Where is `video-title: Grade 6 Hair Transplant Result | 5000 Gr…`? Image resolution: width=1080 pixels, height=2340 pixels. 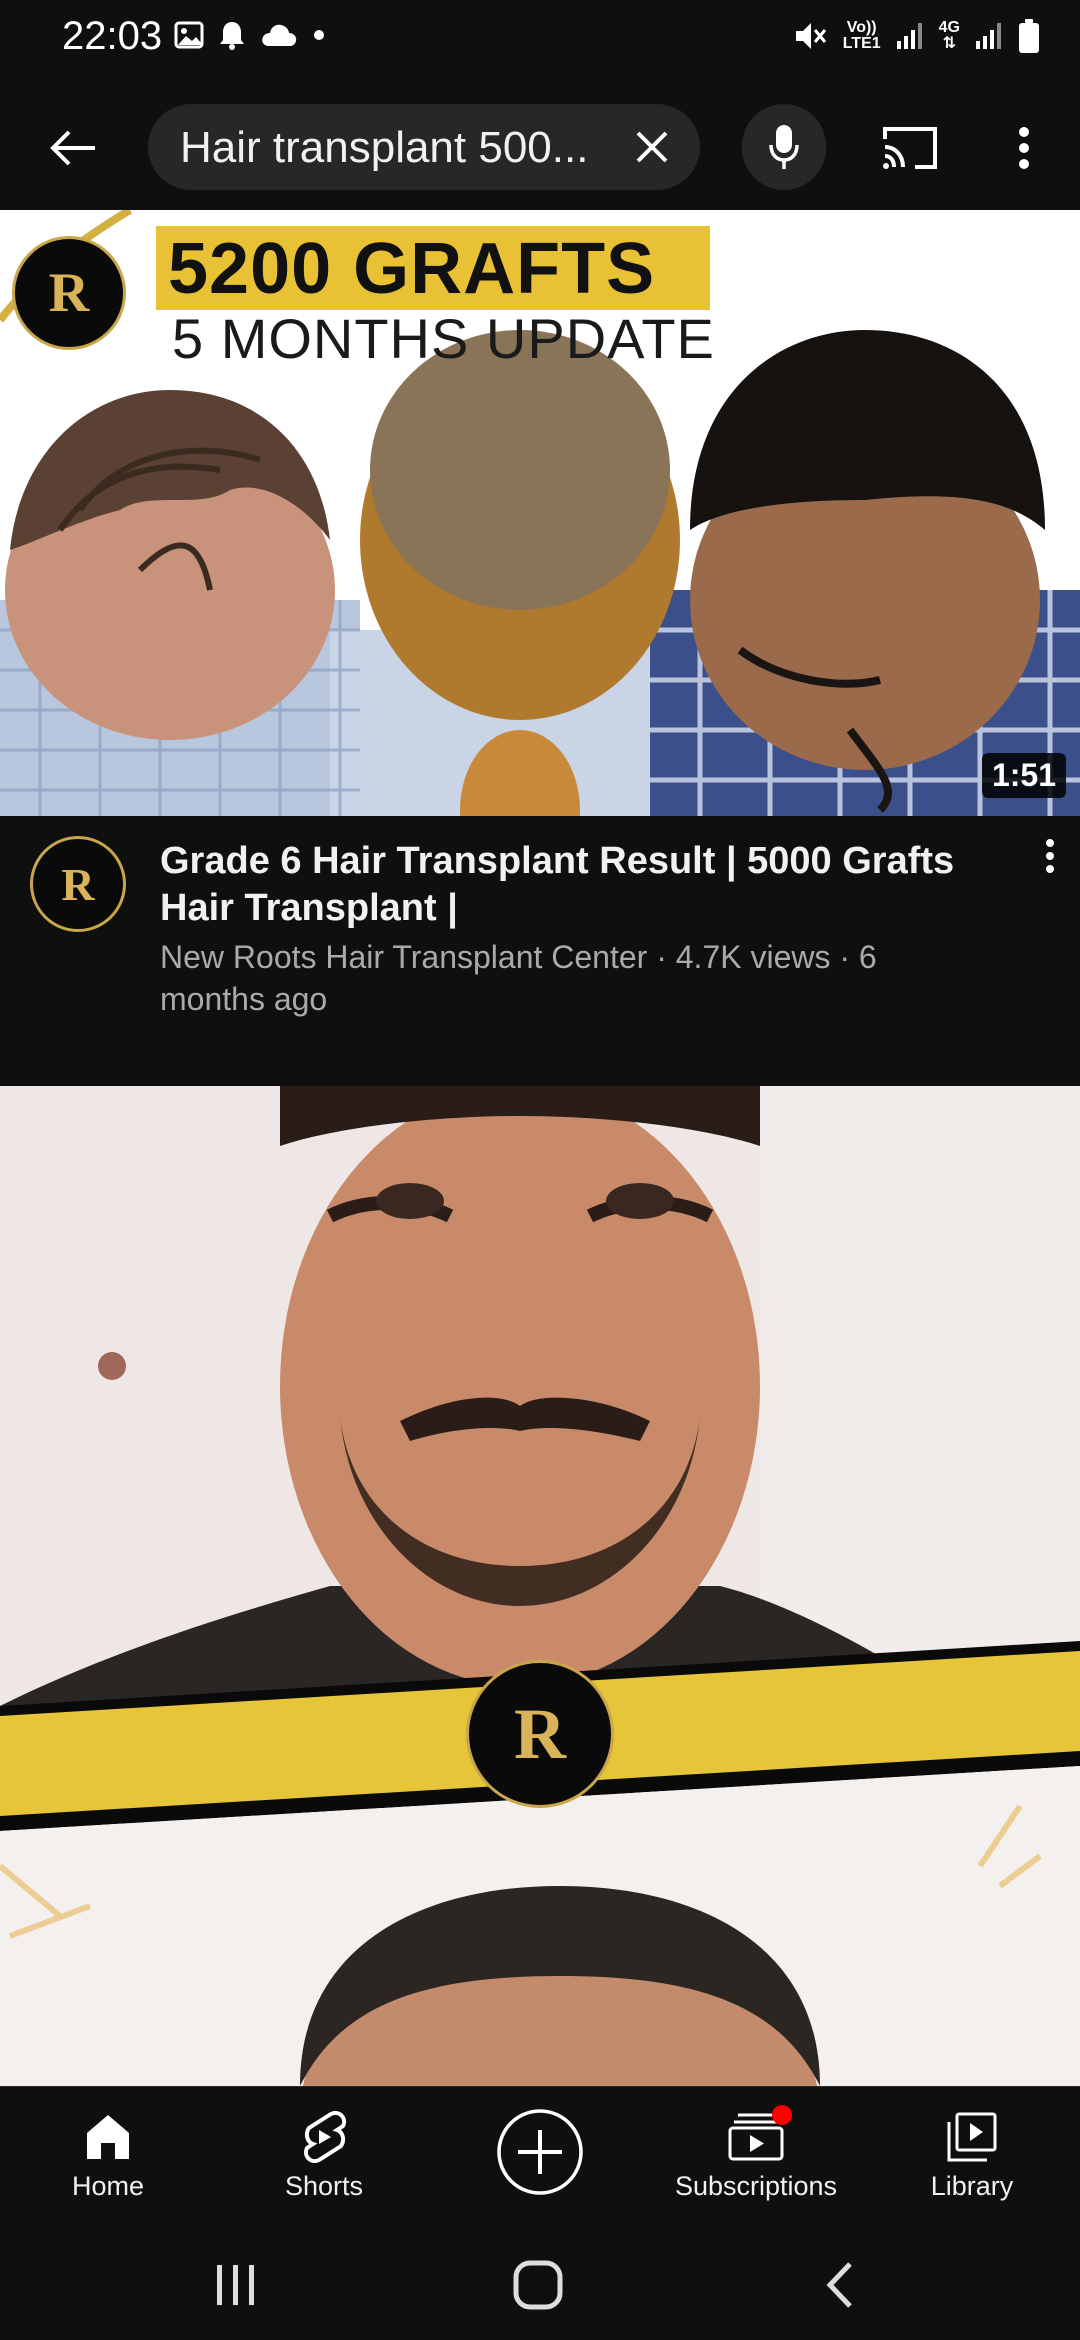 video-title: Grade 6 Hair Transplant Result | 5000 Gr… is located at coordinates (570, 885).